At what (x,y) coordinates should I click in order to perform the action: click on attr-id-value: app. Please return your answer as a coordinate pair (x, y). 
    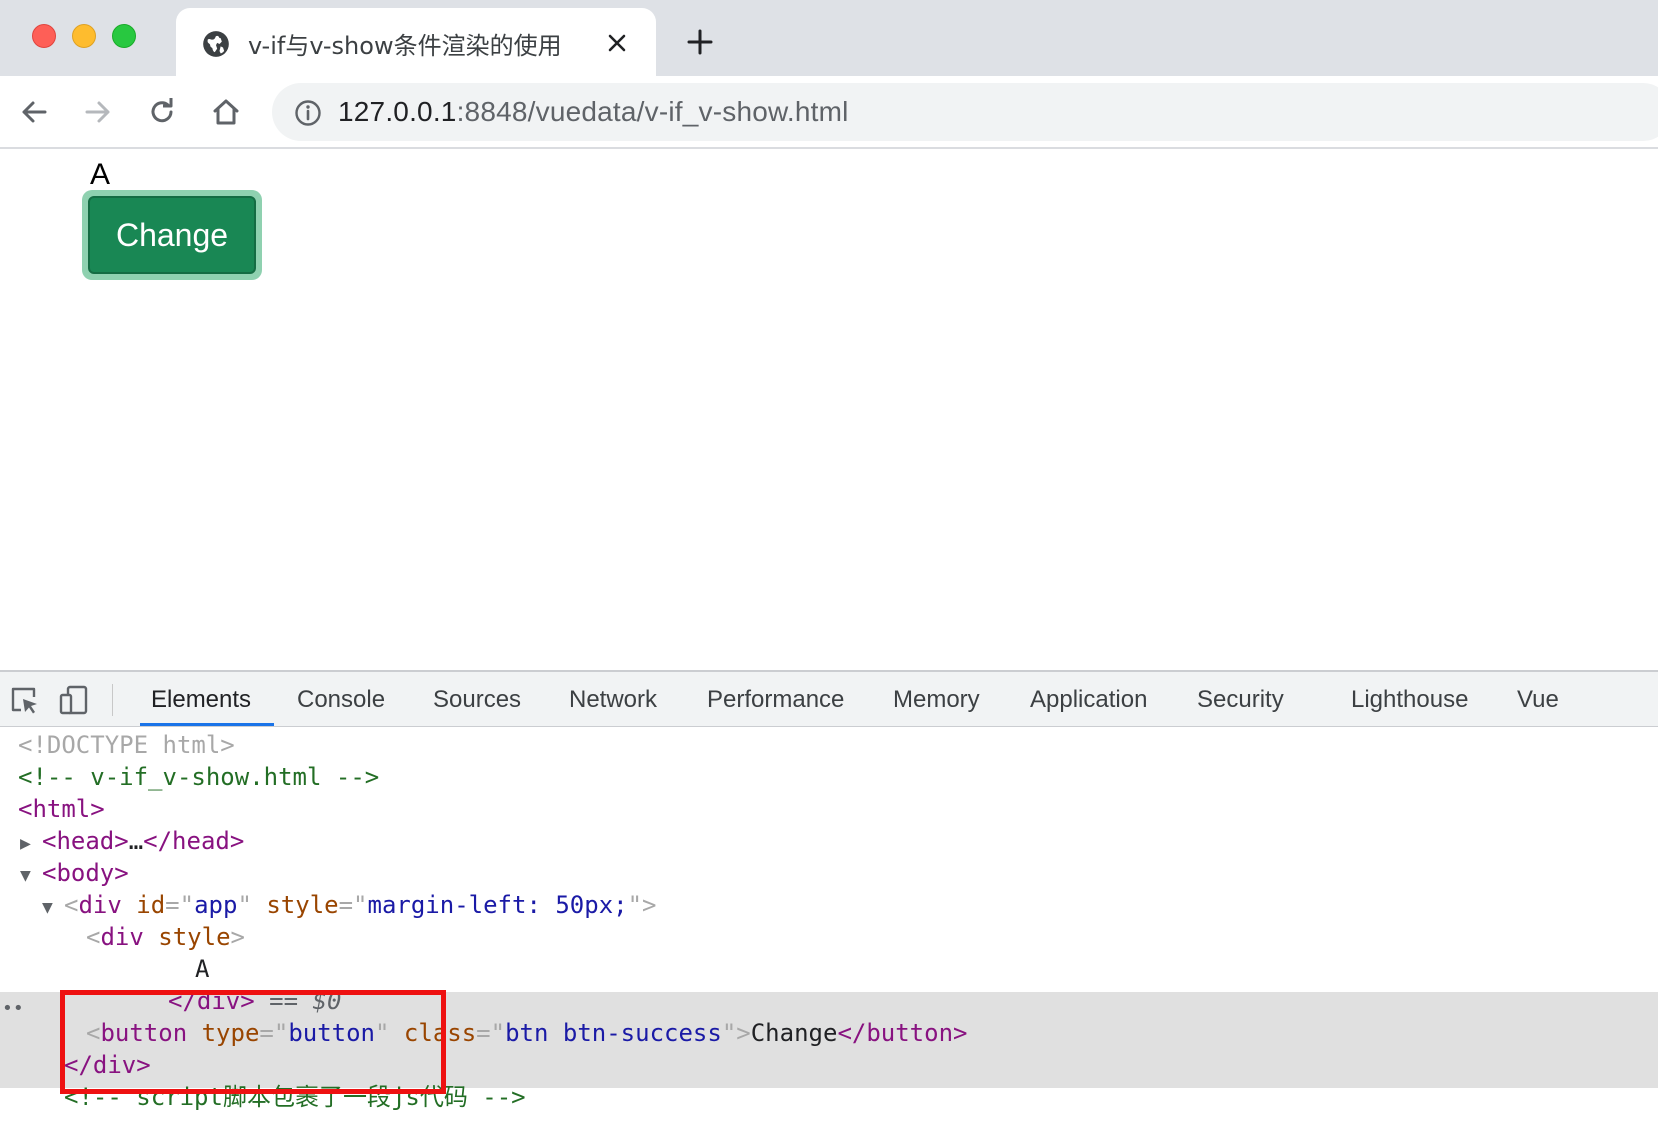
    Looking at the image, I should click on (216, 905).